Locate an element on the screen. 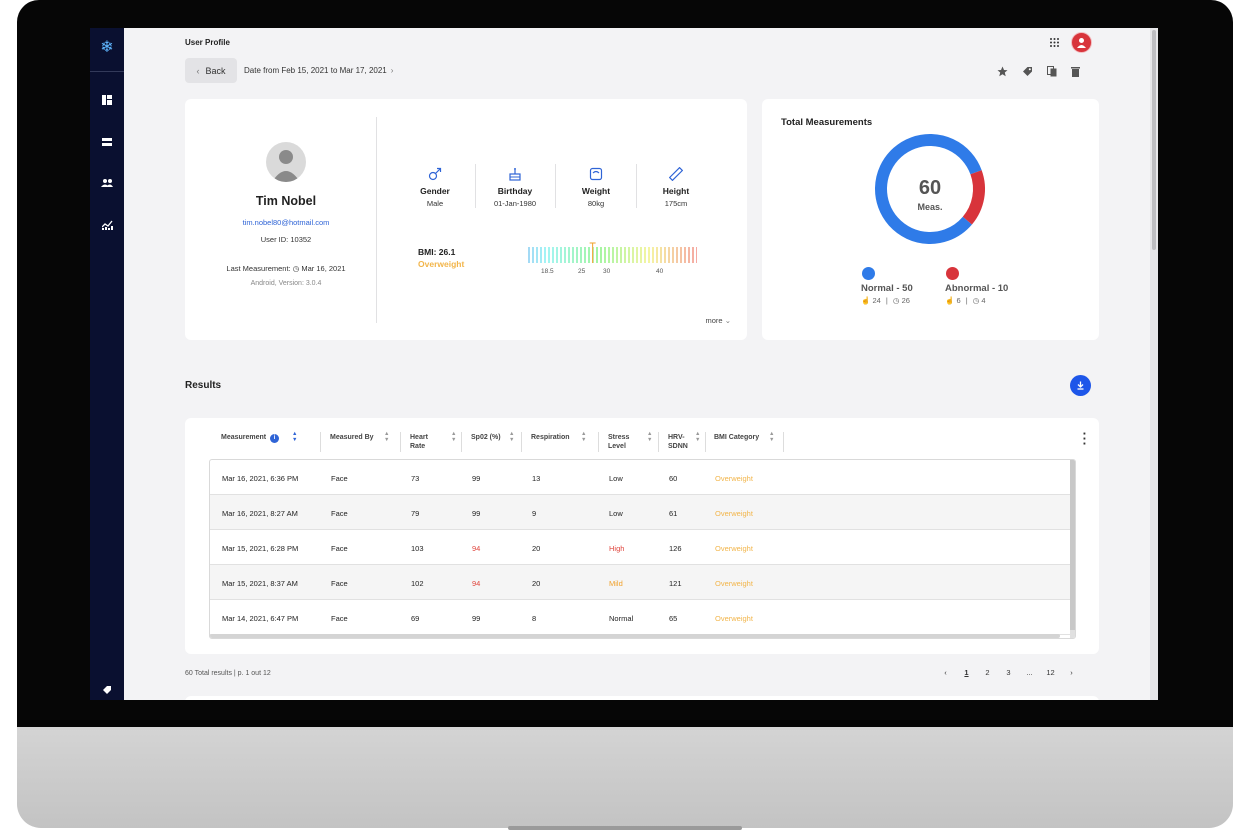  cell-hrv-sdnn: 61 is located at coordinates (673, 513).